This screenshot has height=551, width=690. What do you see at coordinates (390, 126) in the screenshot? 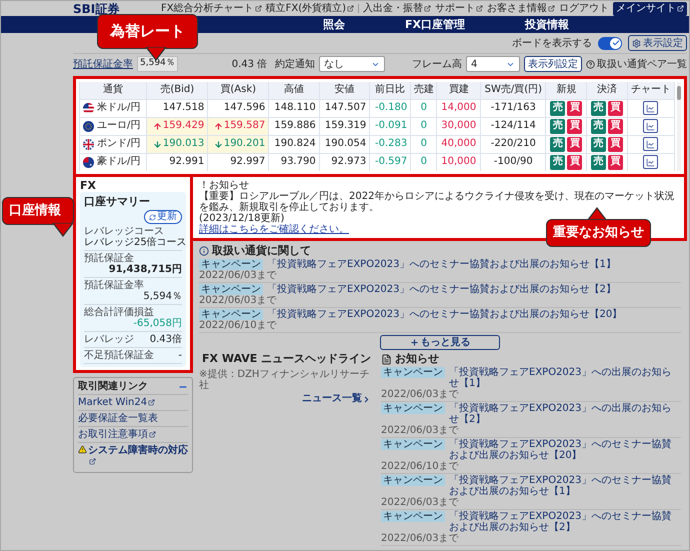
I see `change-value: -0.091` at bounding box center [390, 126].